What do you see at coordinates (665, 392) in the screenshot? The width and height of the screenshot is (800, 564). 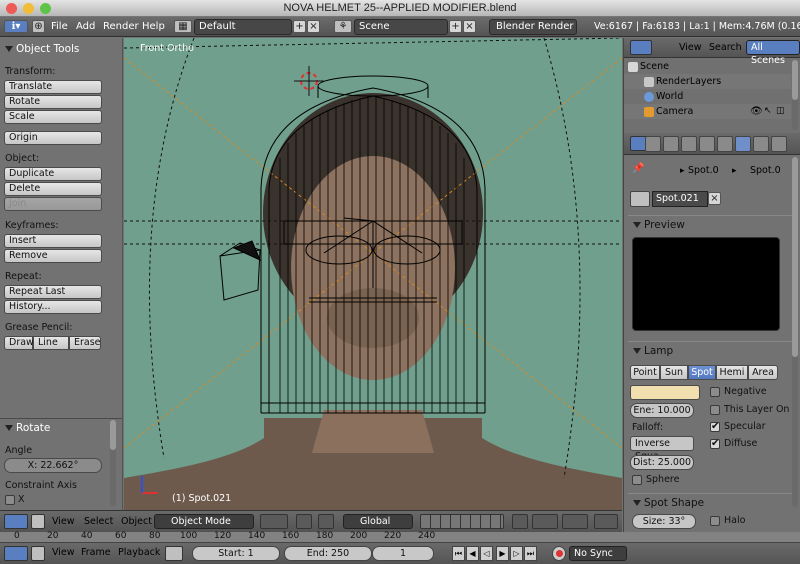 I see `lamp-color-swatch` at bounding box center [665, 392].